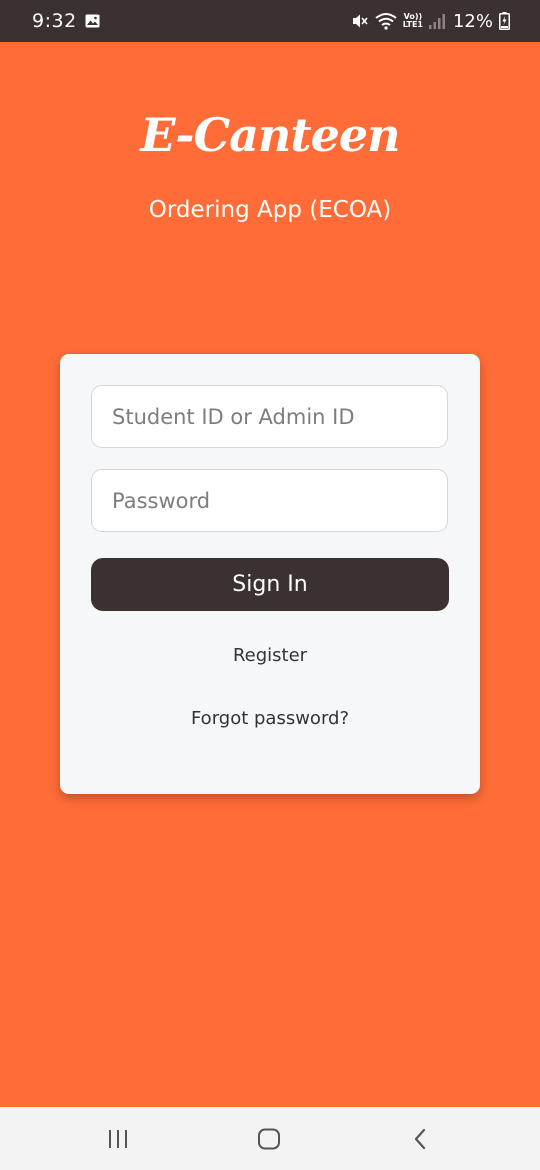  What do you see at coordinates (269, 416) in the screenshot?
I see `student-id-input` at bounding box center [269, 416].